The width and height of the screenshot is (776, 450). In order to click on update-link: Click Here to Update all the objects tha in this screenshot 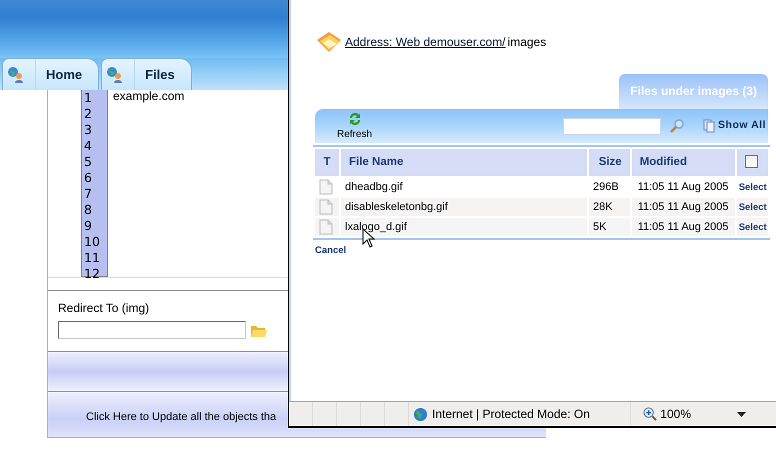, I will do `click(181, 417)`.